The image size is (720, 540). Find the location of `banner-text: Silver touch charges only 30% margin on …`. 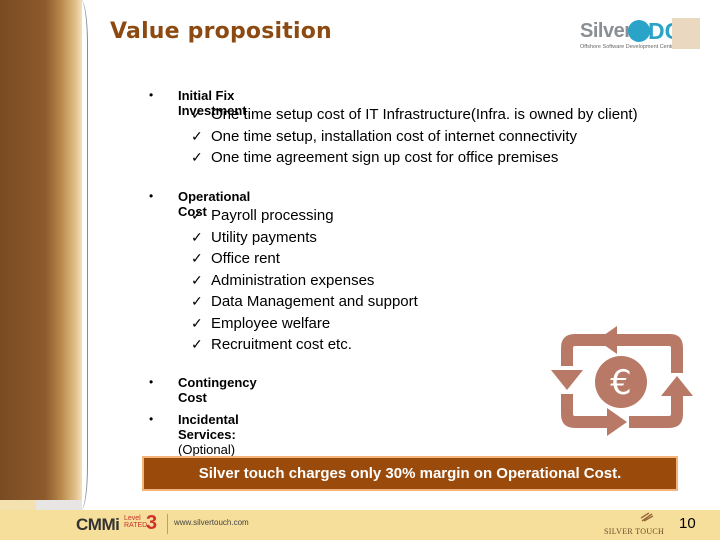

banner-text: Silver touch charges only 30% margin on … is located at coordinates (410, 473).